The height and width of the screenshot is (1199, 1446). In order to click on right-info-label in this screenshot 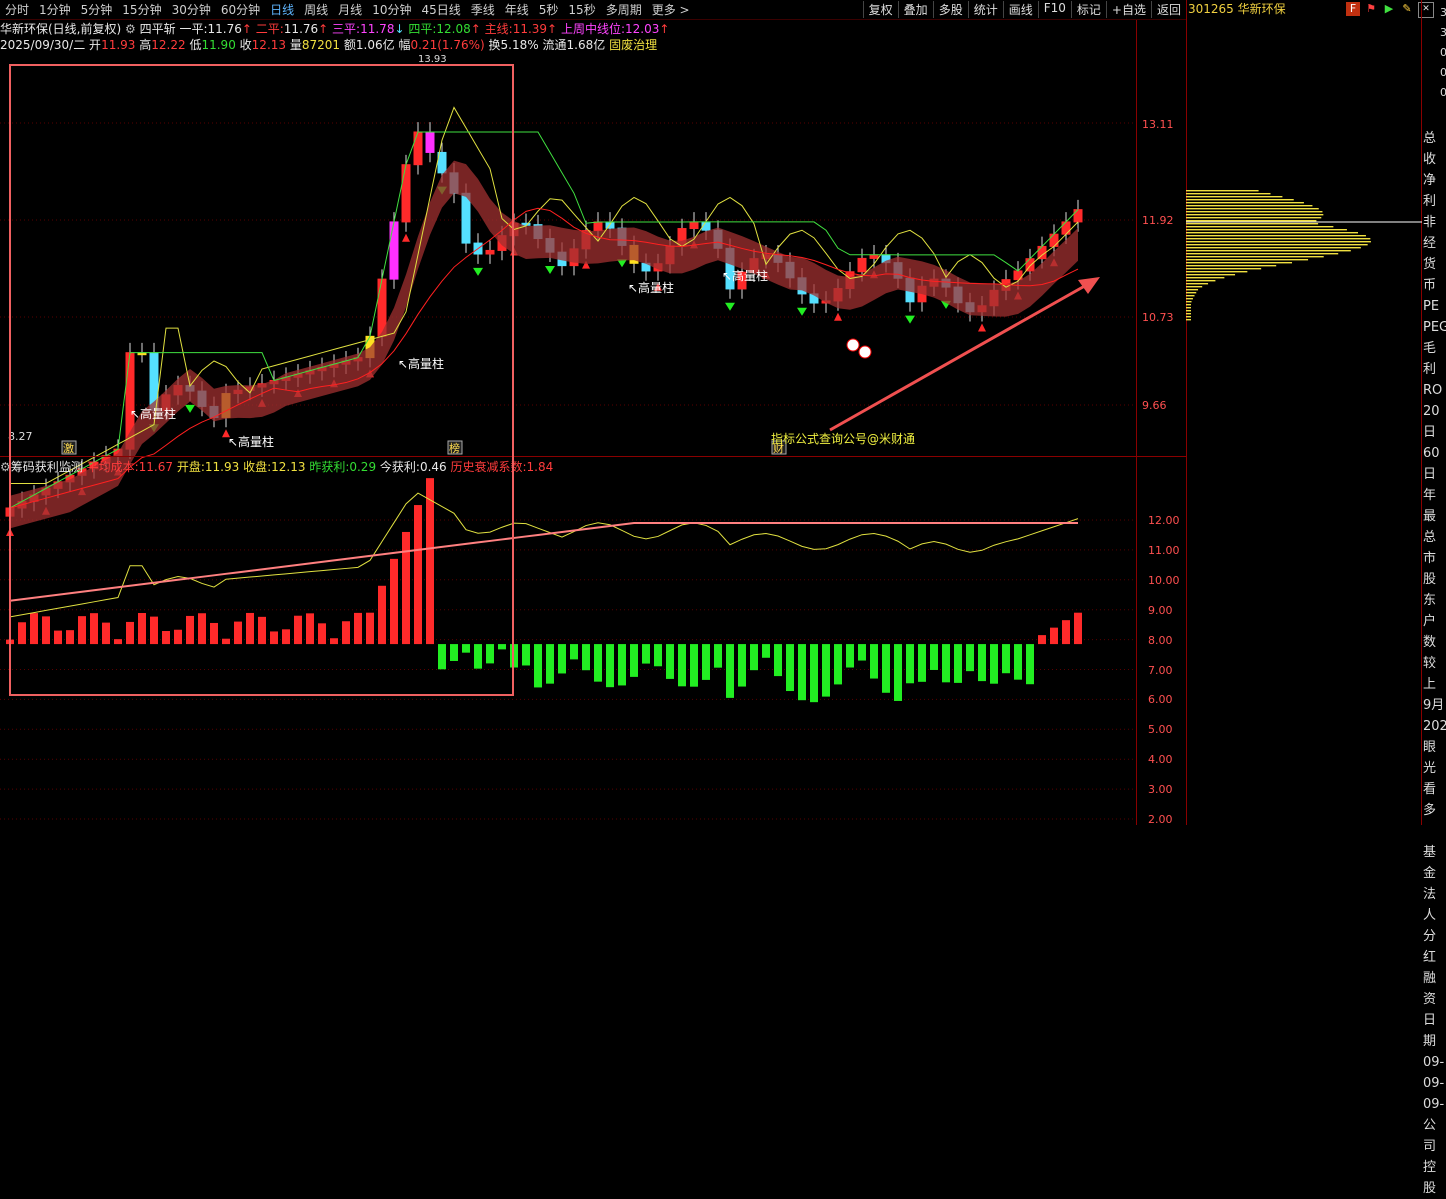, I will do `click(1434, 831)`.